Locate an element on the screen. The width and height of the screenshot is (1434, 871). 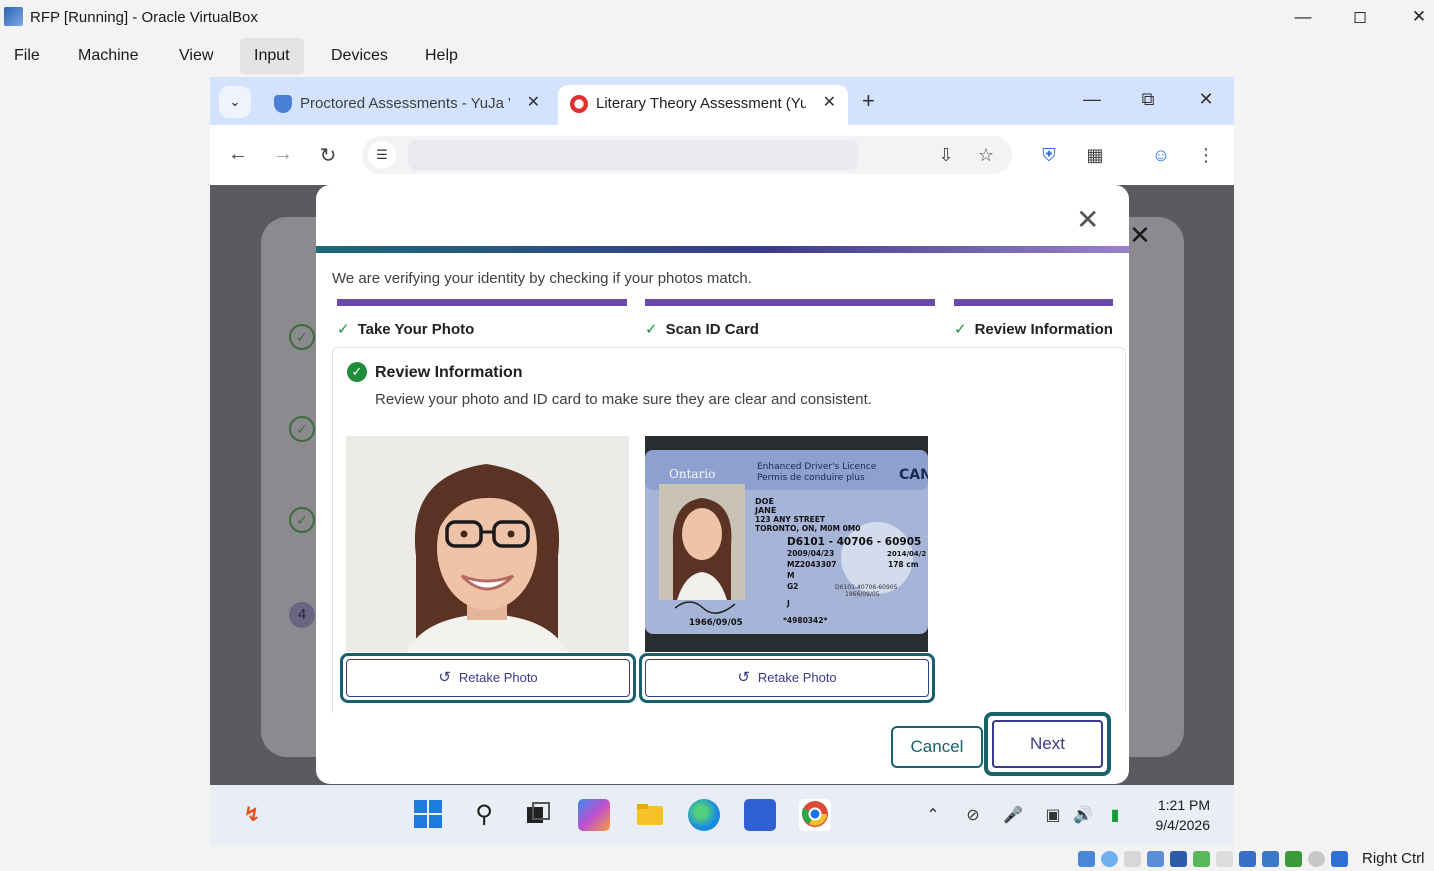
widgets-icon: ↯ is located at coordinates (252, 815).